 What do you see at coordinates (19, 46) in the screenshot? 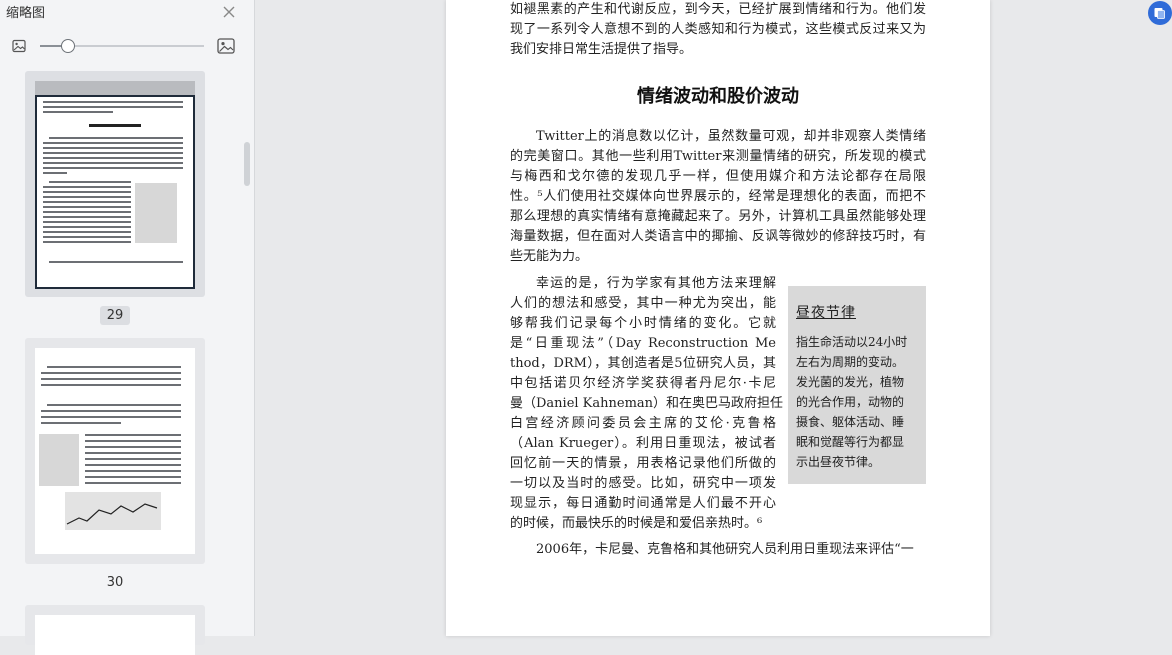
I see `image-small-icon` at bounding box center [19, 46].